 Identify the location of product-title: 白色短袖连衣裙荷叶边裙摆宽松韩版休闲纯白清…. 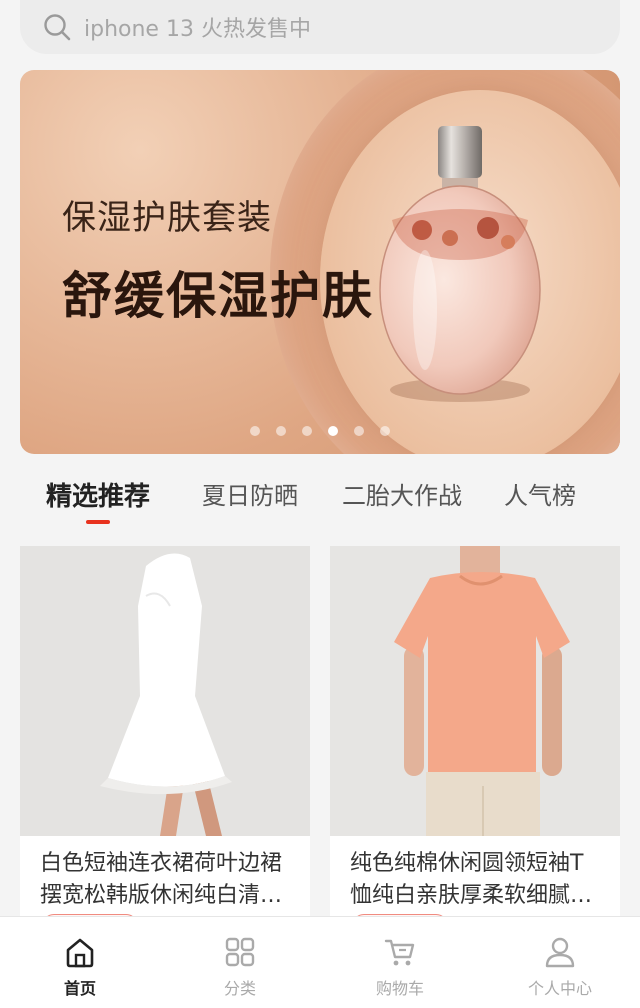
(161, 879).